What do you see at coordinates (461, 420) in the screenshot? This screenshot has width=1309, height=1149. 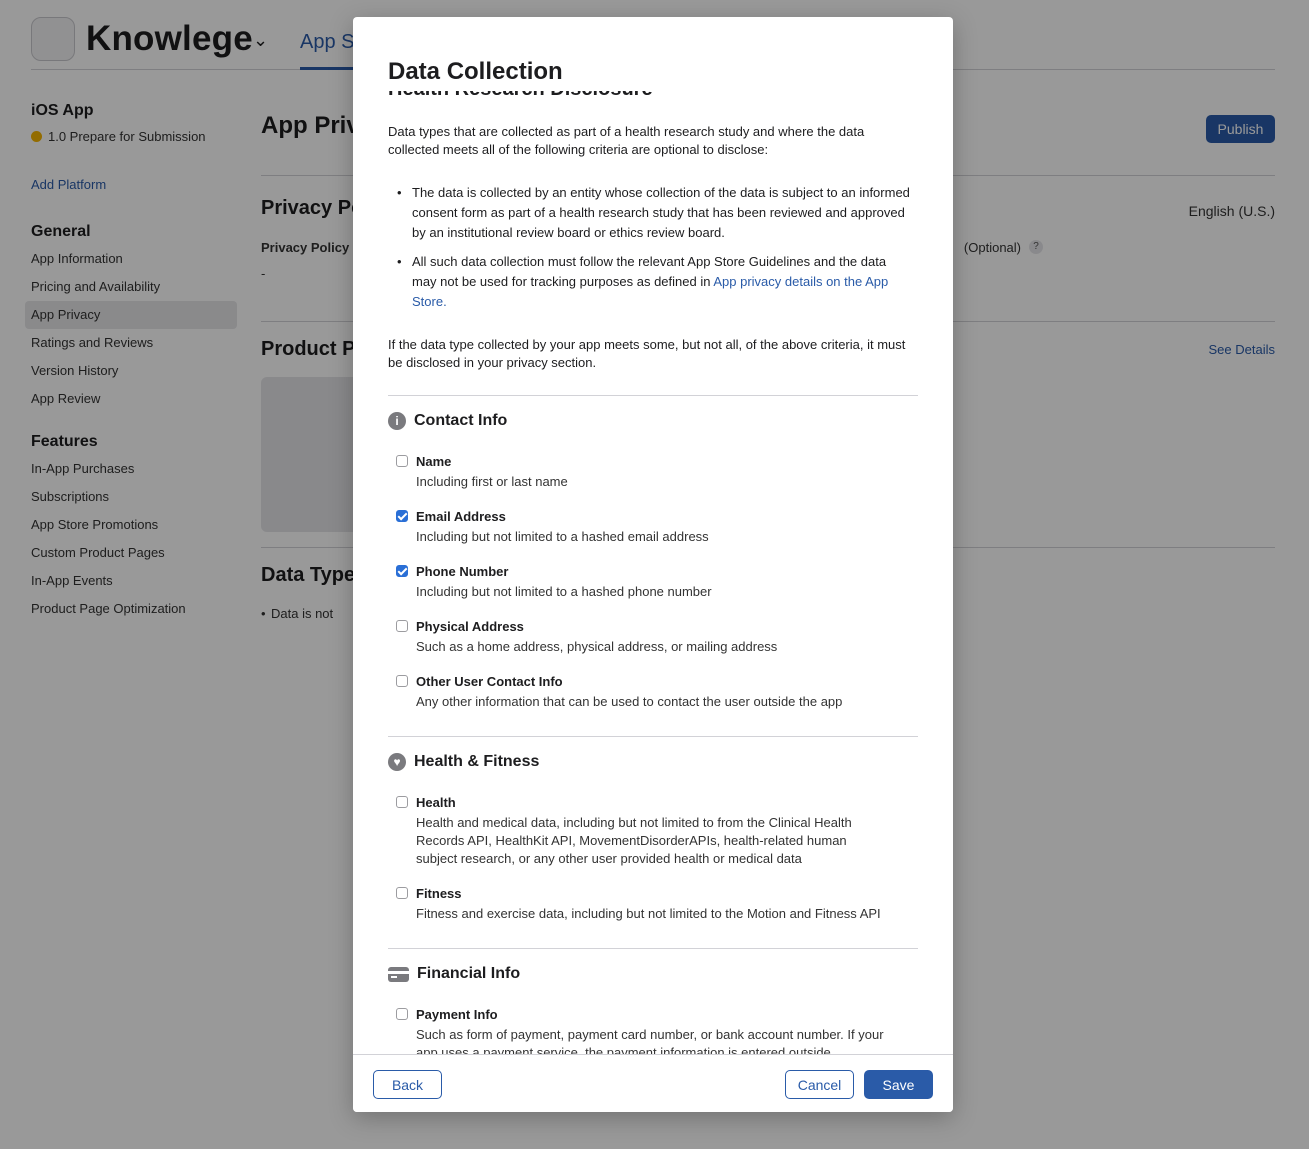 I see `contact-info-title: Contact Info` at bounding box center [461, 420].